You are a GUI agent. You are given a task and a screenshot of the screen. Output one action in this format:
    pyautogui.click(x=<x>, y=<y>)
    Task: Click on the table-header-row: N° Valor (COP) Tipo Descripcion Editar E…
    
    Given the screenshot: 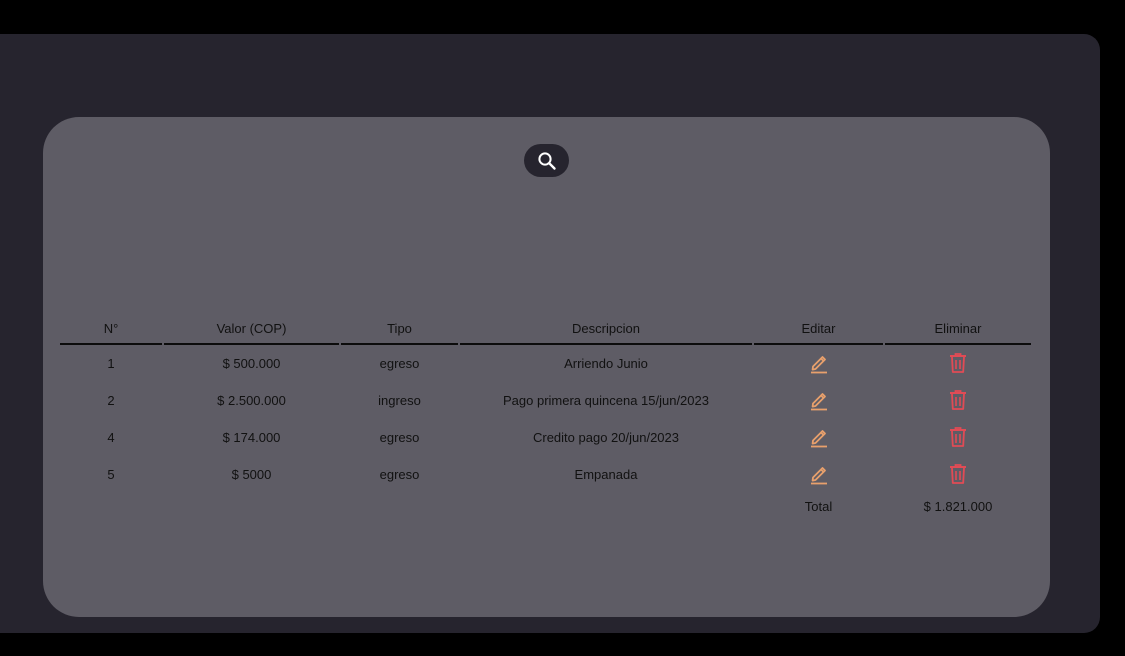 What is the action you would take?
    pyautogui.click(x=545, y=331)
    